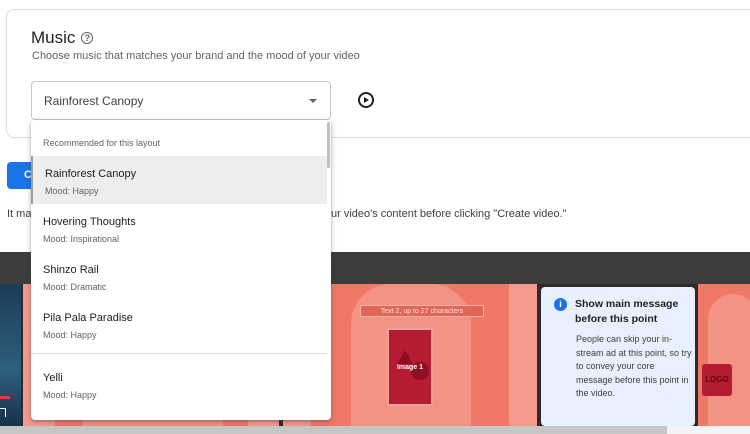 The image size is (750, 434). I want to click on video-frame-dark, so click(10, 355).